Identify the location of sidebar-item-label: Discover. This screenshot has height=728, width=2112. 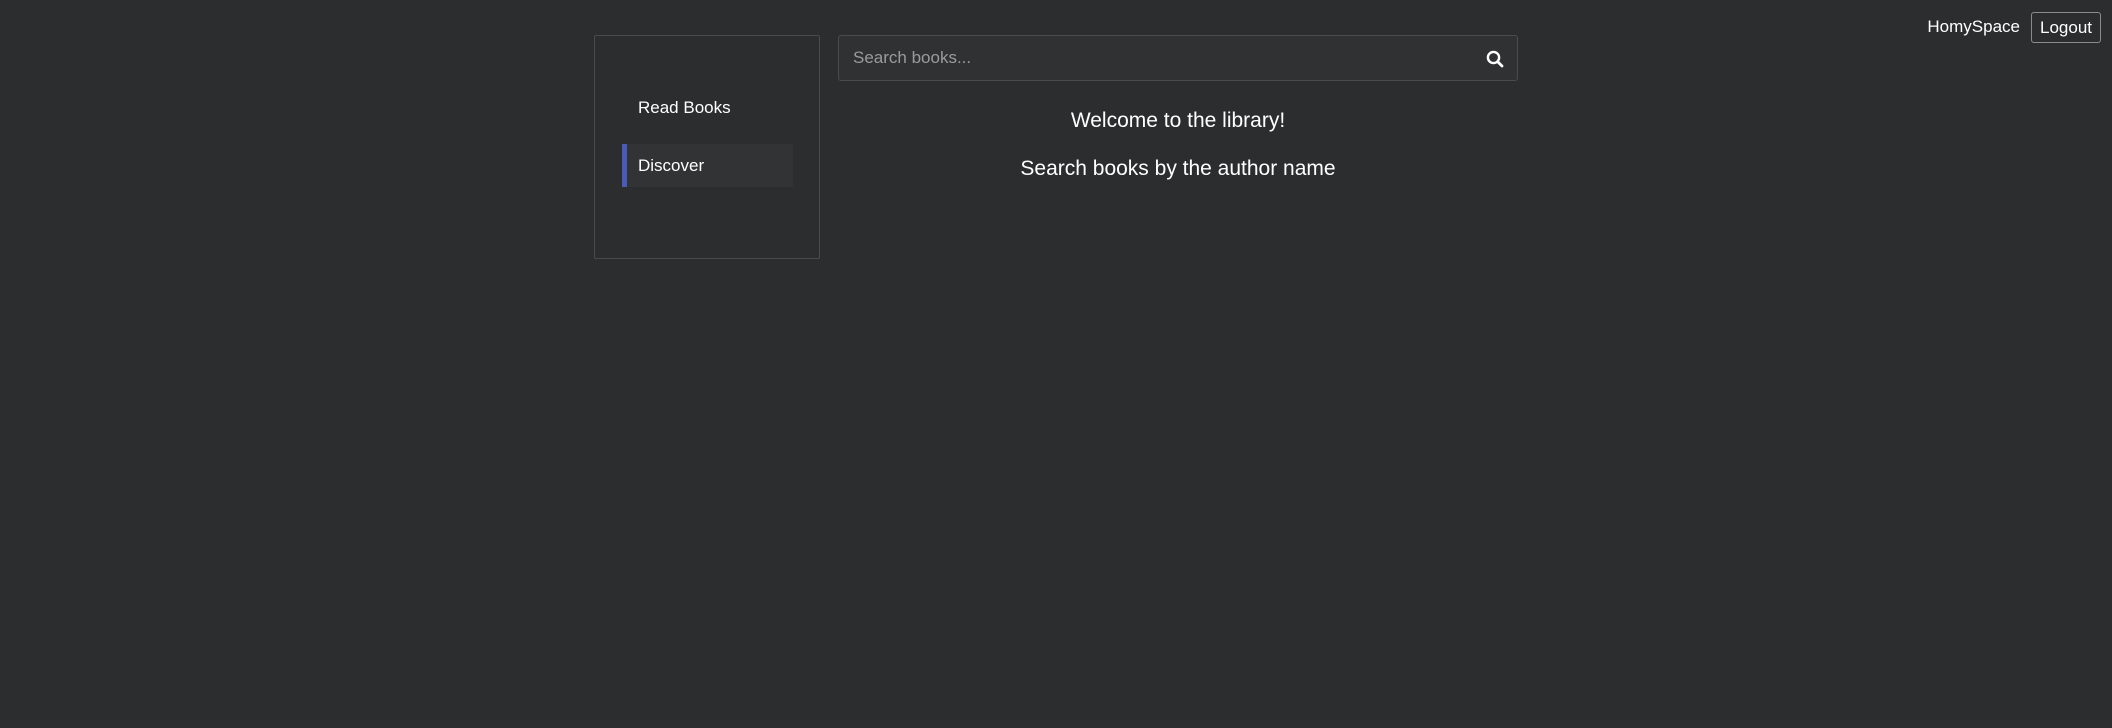
(671, 165).